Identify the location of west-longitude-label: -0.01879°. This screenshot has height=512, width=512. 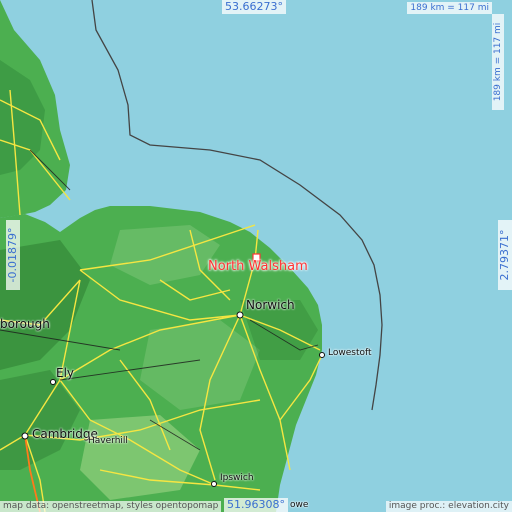
(13, 255).